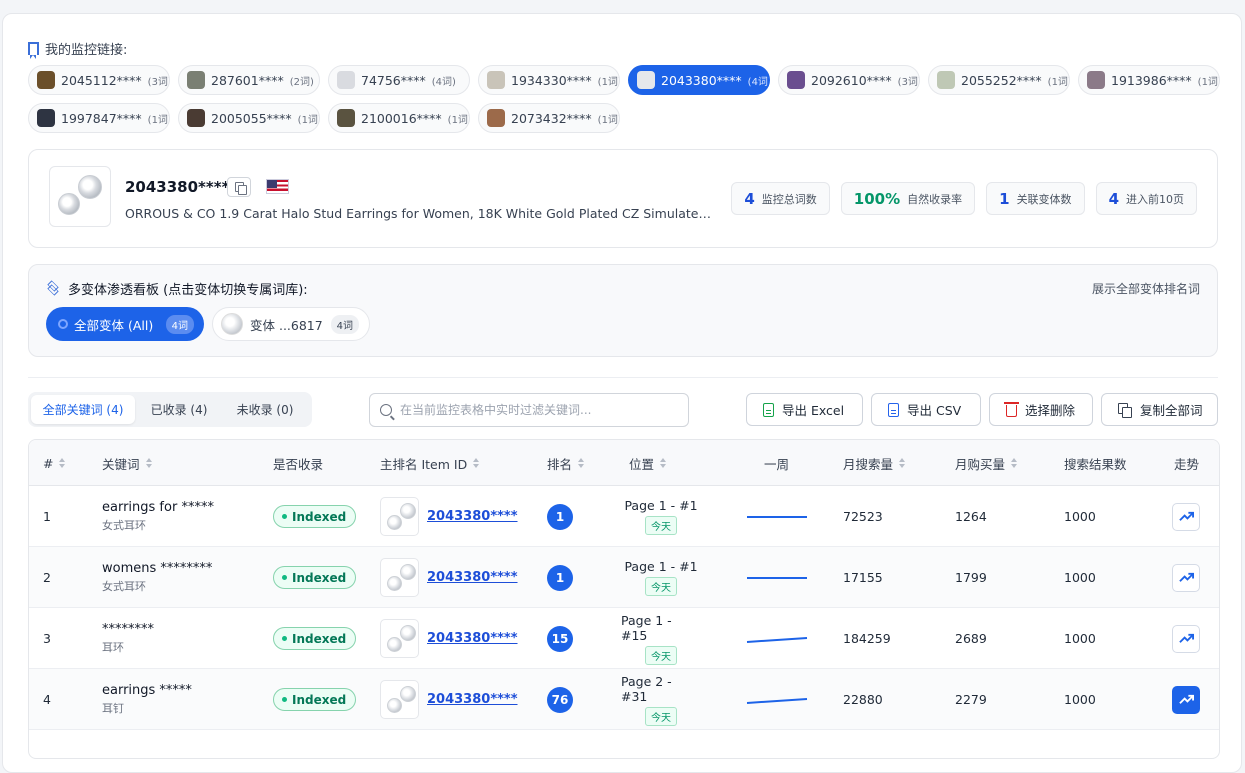  I want to click on col-index: #, so click(54, 463).